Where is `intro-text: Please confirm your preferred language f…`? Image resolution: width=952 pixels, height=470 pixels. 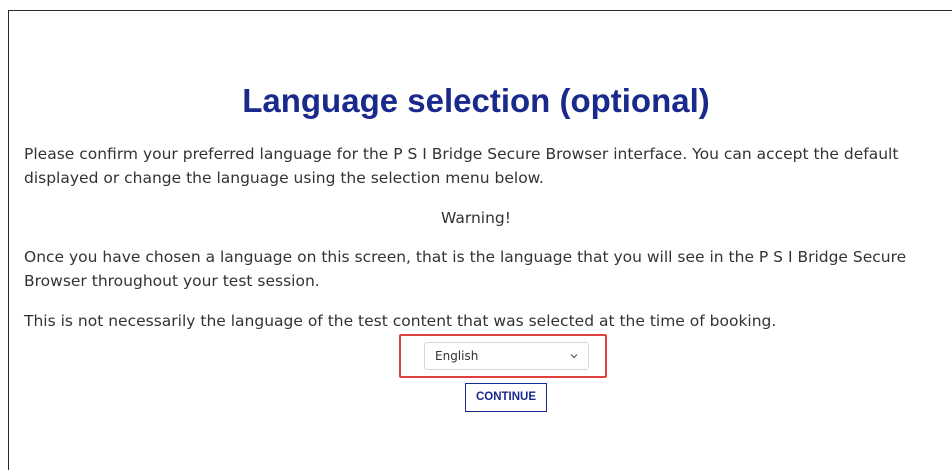
intro-text: Please confirm your preferred language f… is located at coordinates (461, 166).